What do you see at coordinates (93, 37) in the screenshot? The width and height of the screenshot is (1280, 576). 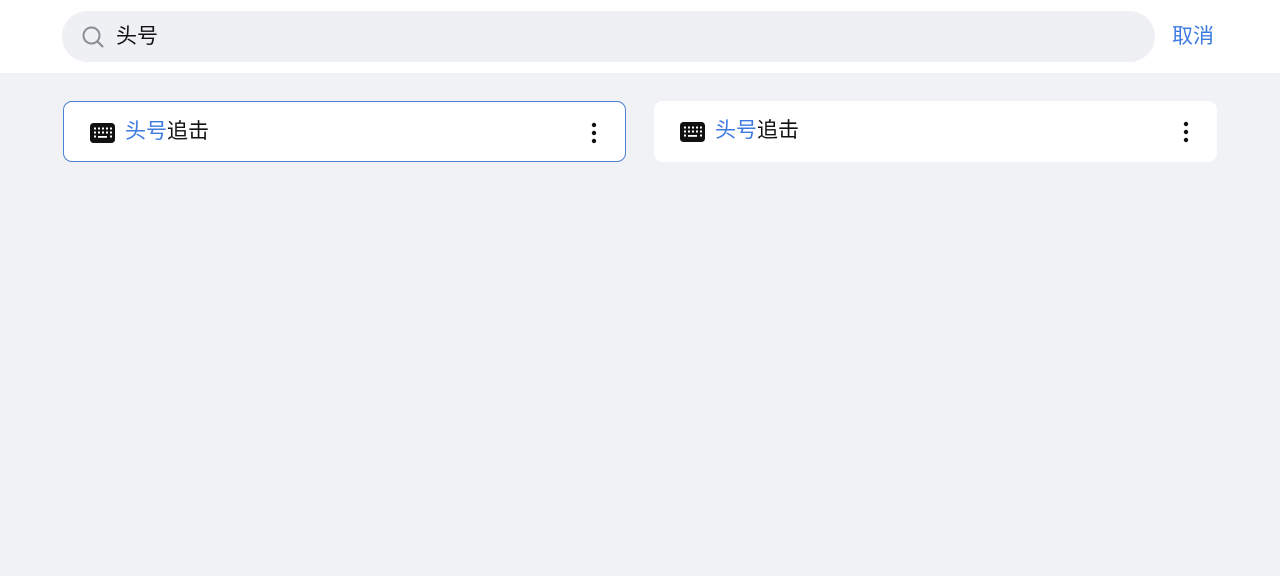 I see `search-icon` at bounding box center [93, 37].